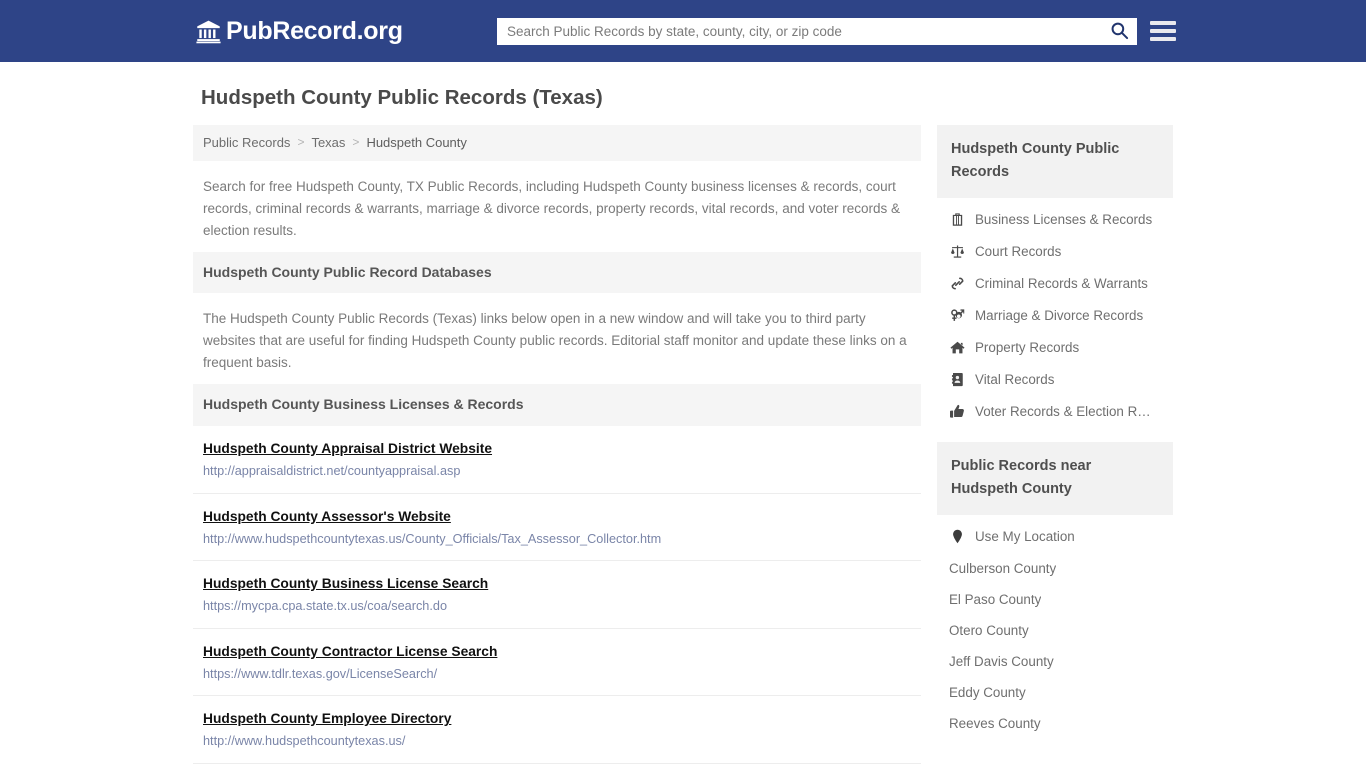  Describe the element at coordinates (328, 142) in the screenshot. I see `breadcrumb-item-2: Texas` at that location.